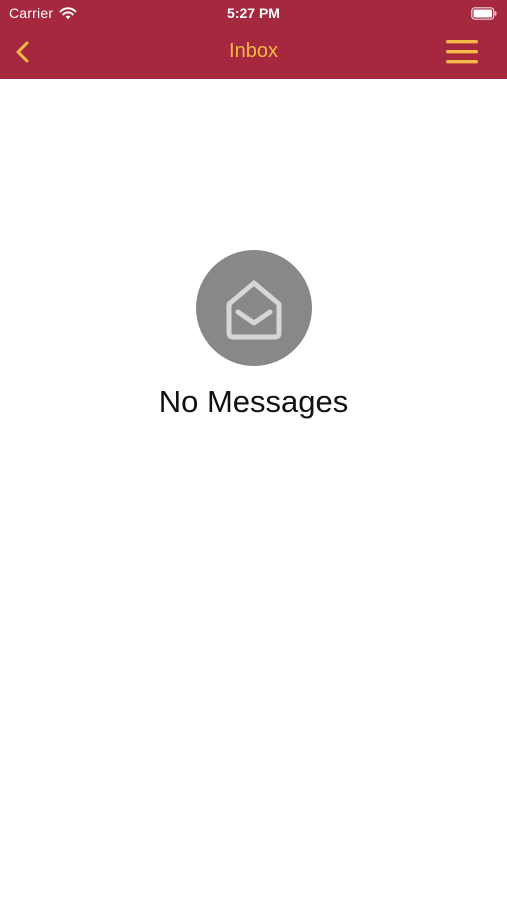 This screenshot has height=900, width=507. What do you see at coordinates (253, 401) in the screenshot?
I see `empty-state-message: No Messages` at bounding box center [253, 401].